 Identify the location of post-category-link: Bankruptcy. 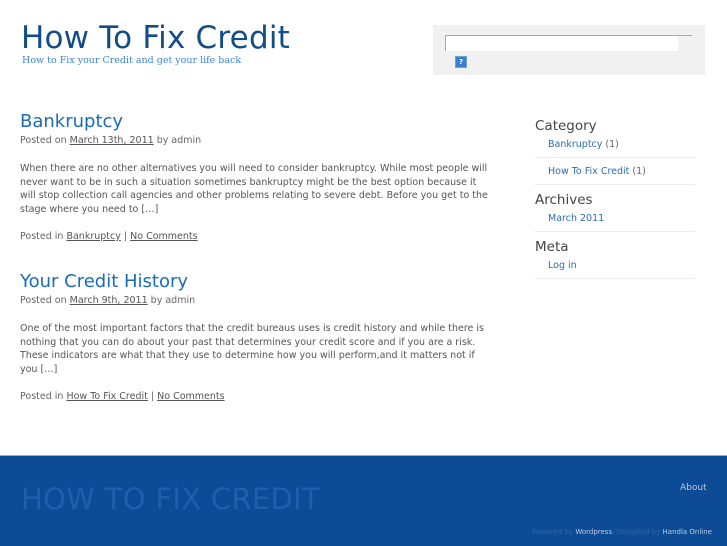
(93, 236).